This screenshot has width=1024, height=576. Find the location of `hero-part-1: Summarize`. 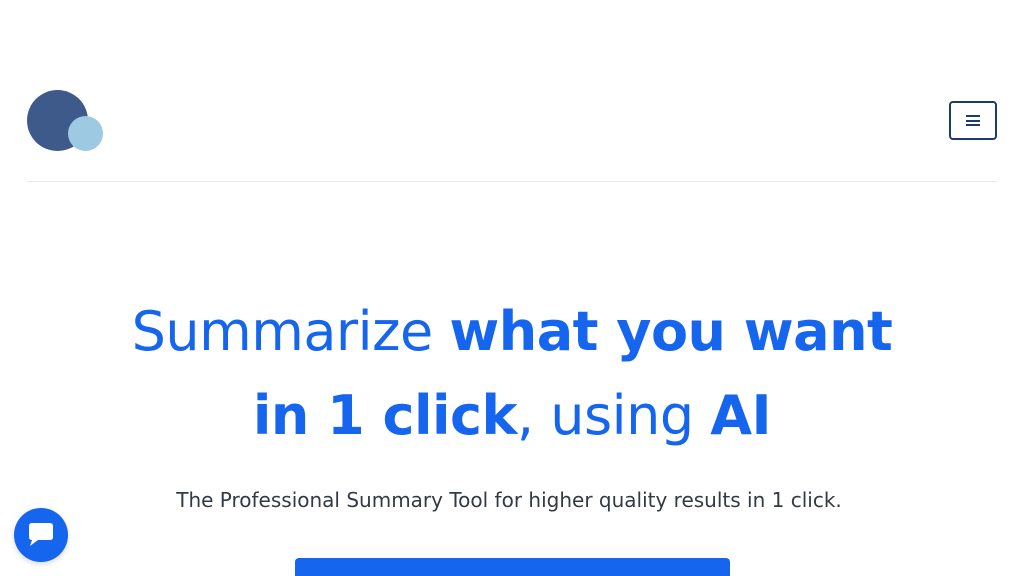

hero-part-1: Summarize is located at coordinates (290, 331).